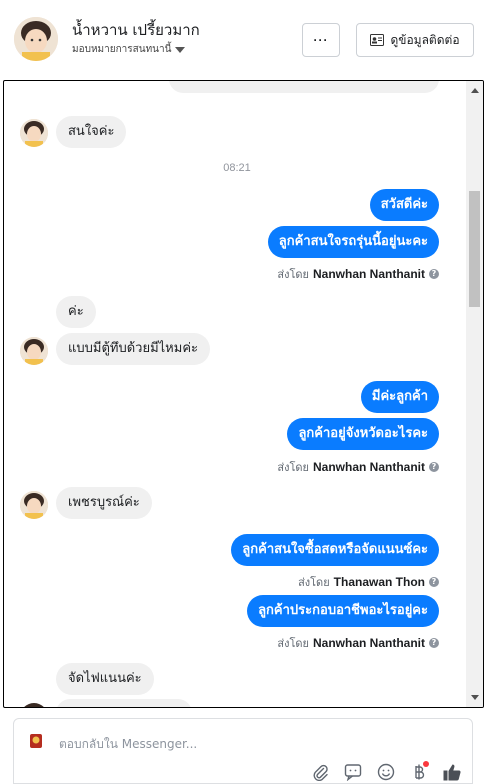 This screenshot has height=784, width=489. I want to click on contact-avatar, so click(36, 39).